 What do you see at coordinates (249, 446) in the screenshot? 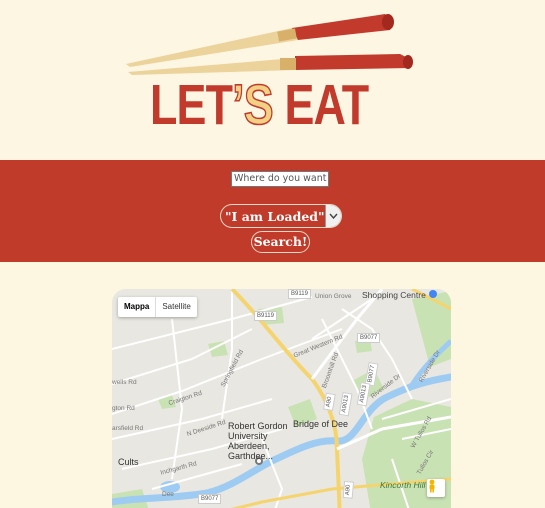
I see `rgu-line-3: Aberdeen,` at bounding box center [249, 446].